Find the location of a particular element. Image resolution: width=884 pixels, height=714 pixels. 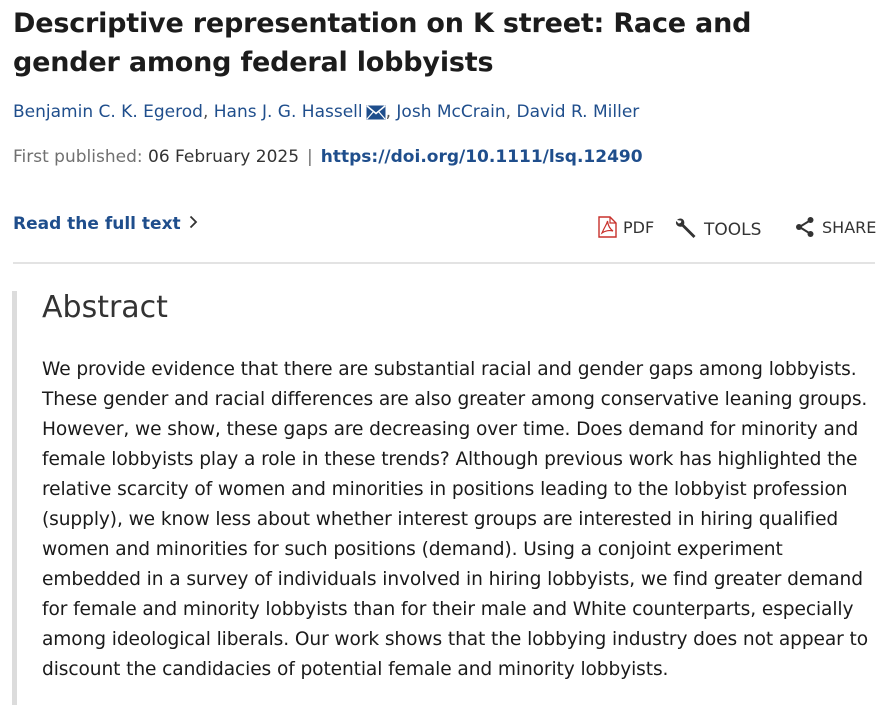

abstract-accent-bar is located at coordinates (14, 498).